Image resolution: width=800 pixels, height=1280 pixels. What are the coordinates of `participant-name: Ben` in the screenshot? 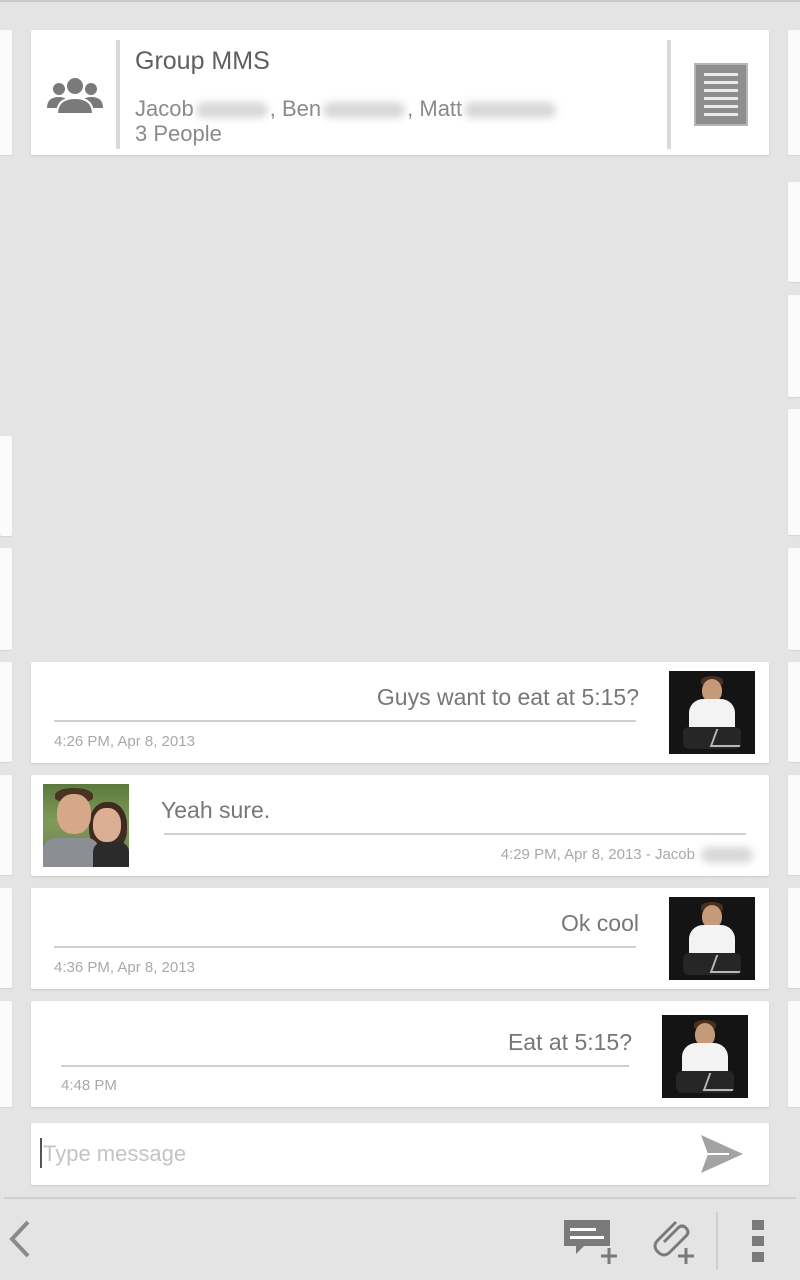 It's located at (301, 108).